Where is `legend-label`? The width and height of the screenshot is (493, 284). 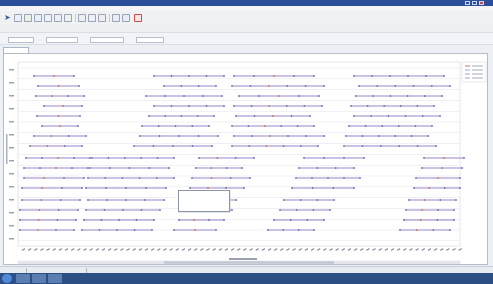 legend-label is located at coordinates (477, 66).